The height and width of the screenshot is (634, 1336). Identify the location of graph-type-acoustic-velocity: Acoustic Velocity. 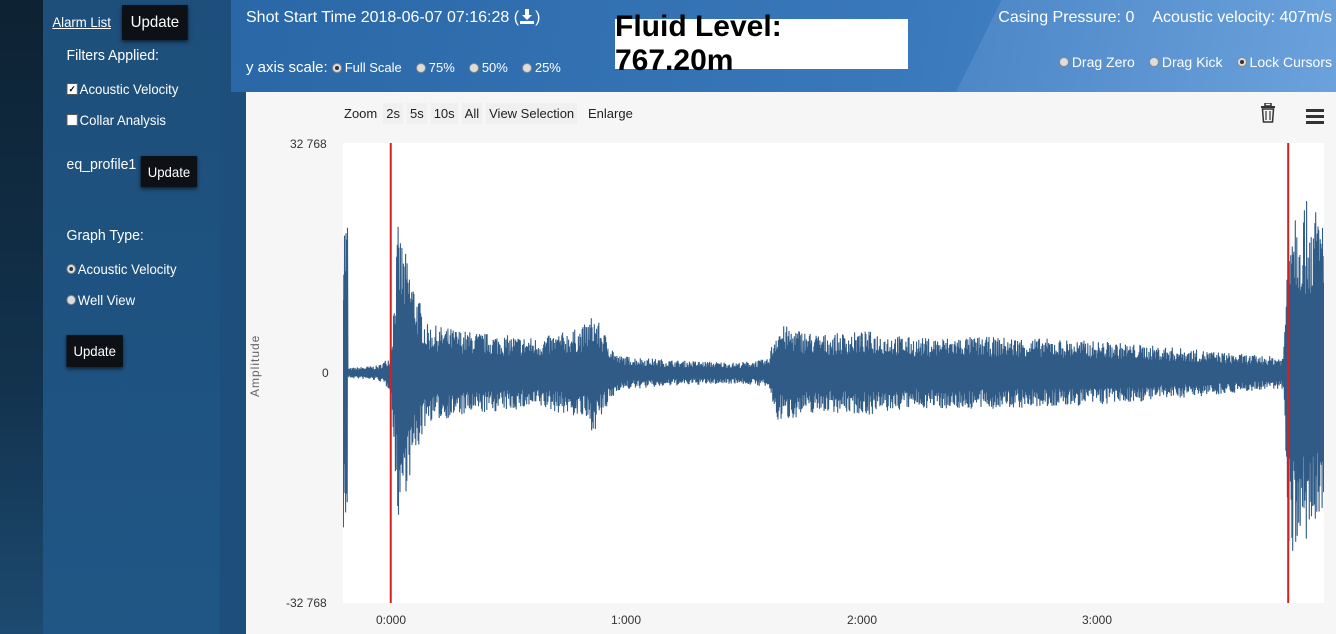
(121, 269).